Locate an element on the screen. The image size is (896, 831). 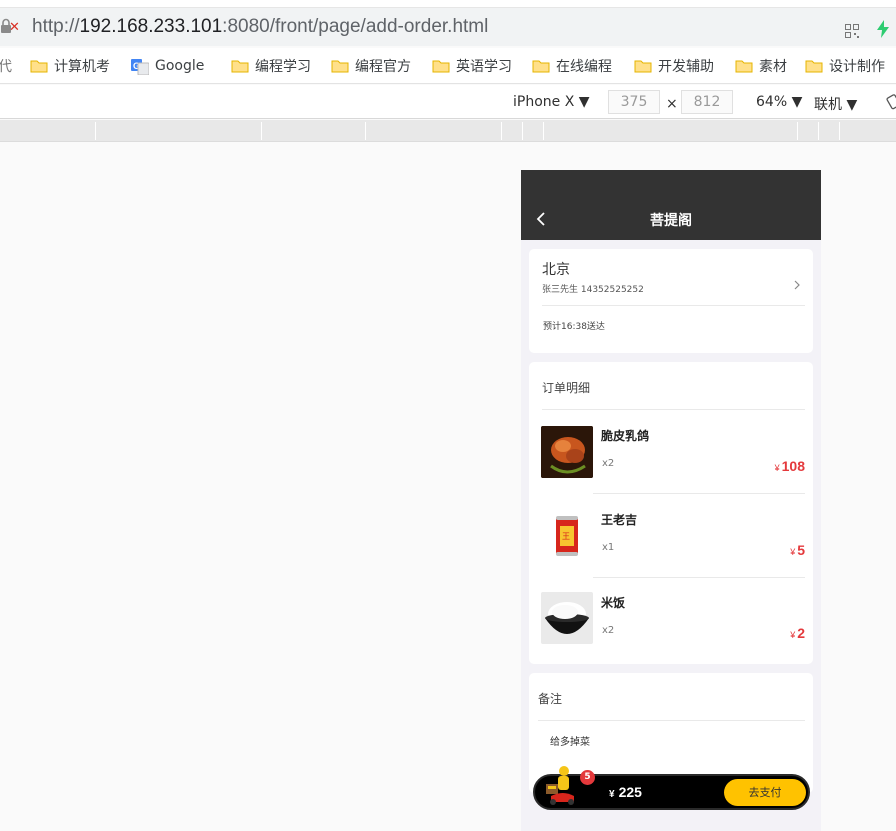
bookmark-folder: 在线编程 is located at coordinates (572, 66).